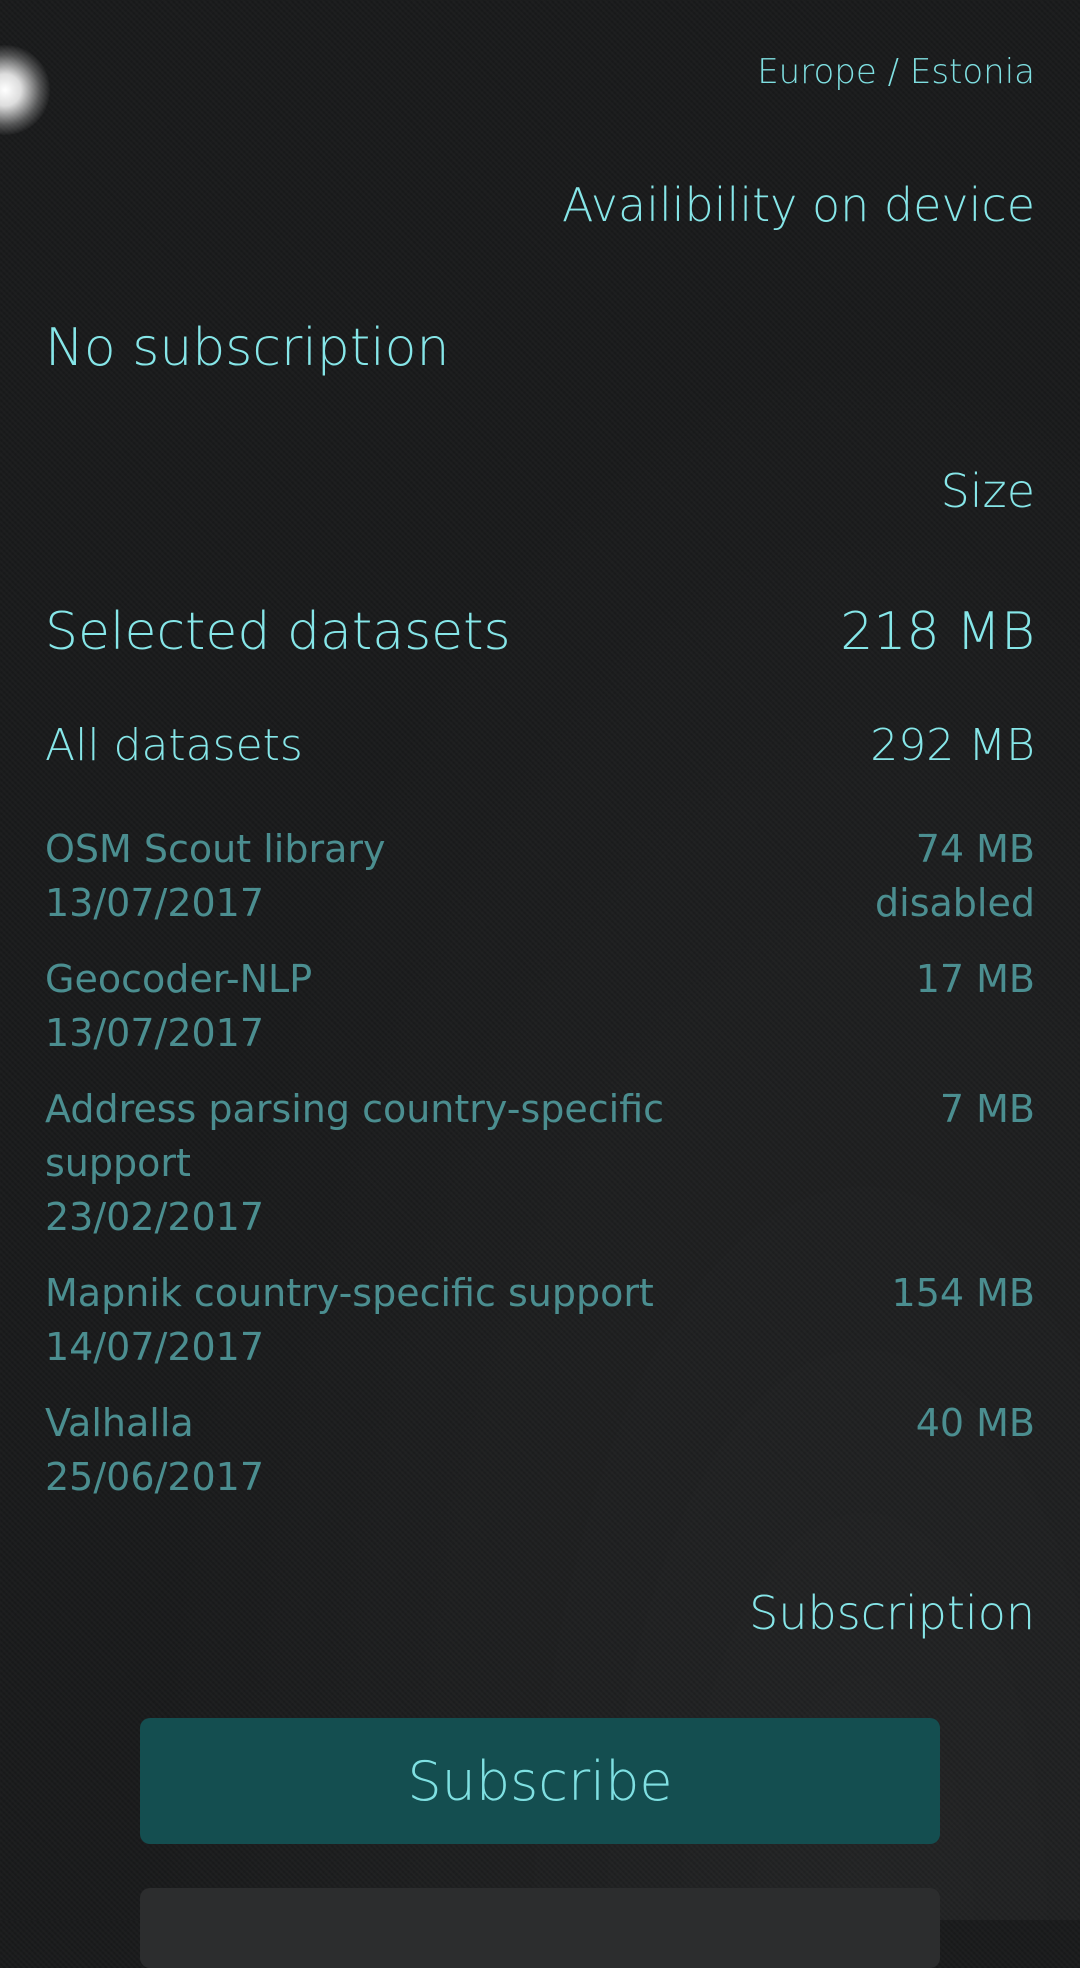  Describe the element at coordinates (955, 903) in the screenshot. I see `dataset-status: disabled` at that location.